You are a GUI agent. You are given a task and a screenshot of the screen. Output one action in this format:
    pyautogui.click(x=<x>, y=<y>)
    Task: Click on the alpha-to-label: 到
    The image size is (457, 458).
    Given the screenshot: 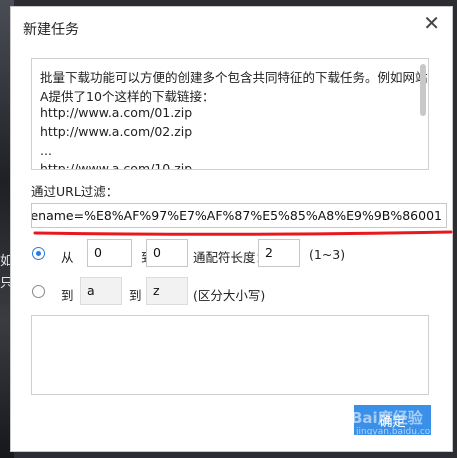 What is the action you would take?
    pyautogui.click(x=135, y=295)
    